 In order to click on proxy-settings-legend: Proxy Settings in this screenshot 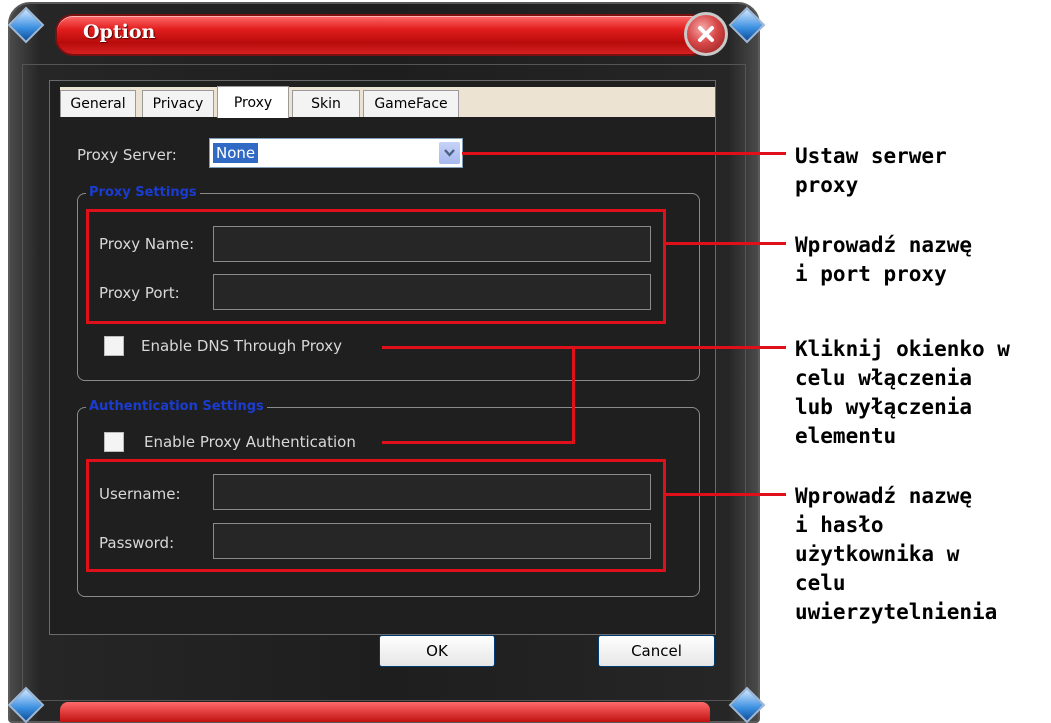, I will do `click(143, 192)`.